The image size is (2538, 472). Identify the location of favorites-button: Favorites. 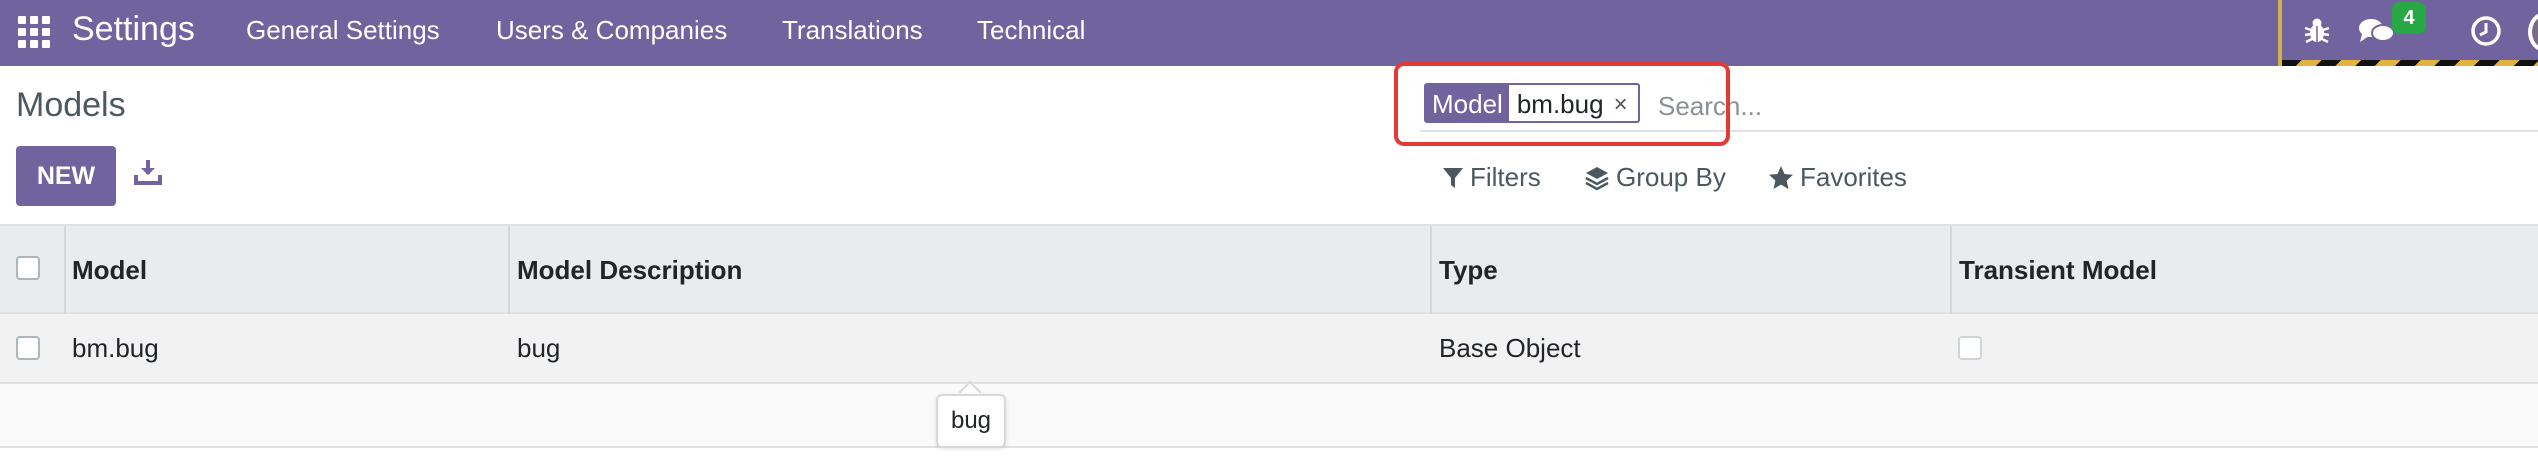
(1837, 177).